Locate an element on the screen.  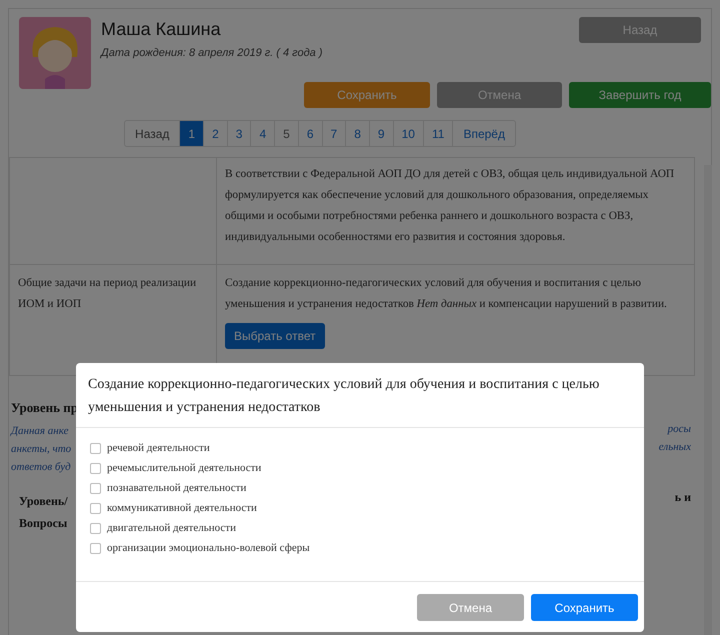
option-label: коммуникативной деятельности is located at coordinates (182, 508).